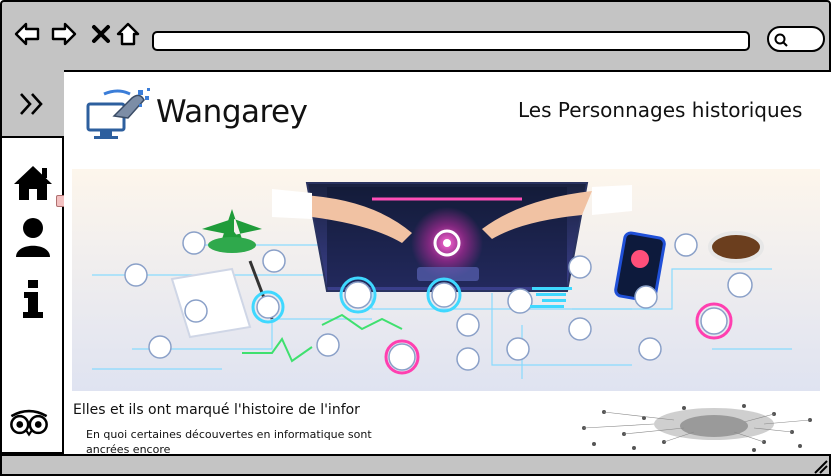 The image size is (831, 476). I want to click on page-title: Les Personnages historiques, so click(660, 110).